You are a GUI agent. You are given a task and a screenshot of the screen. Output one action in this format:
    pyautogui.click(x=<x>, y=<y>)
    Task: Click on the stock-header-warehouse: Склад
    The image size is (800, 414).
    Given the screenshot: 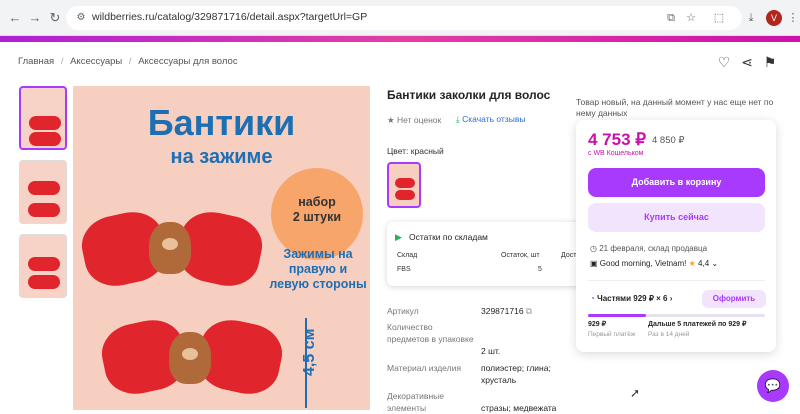 What is the action you would take?
    pyautogui.click(x=407, y=255)
    